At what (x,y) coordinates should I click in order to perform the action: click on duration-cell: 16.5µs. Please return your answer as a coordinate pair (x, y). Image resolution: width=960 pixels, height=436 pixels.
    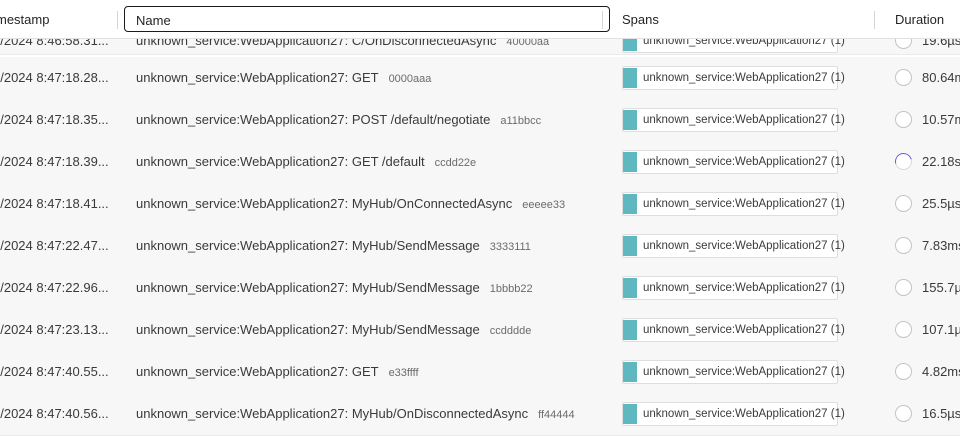
    Looking at the image, I should click on (941, 413).